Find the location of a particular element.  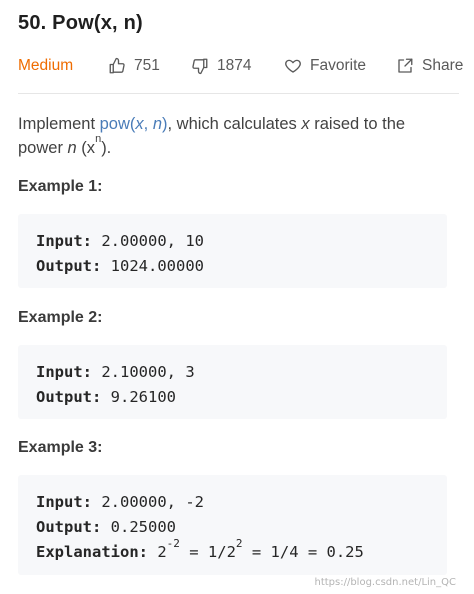

share-button: Share is located at coordinates (429, 66).